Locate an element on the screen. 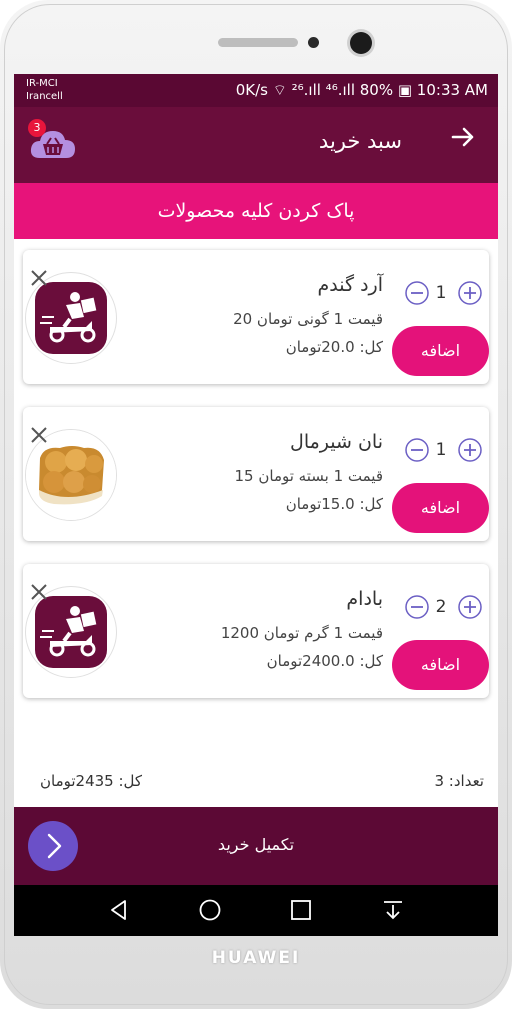 The image size is (512, 1009). nav-back-button is located at coordinates (119, 910).